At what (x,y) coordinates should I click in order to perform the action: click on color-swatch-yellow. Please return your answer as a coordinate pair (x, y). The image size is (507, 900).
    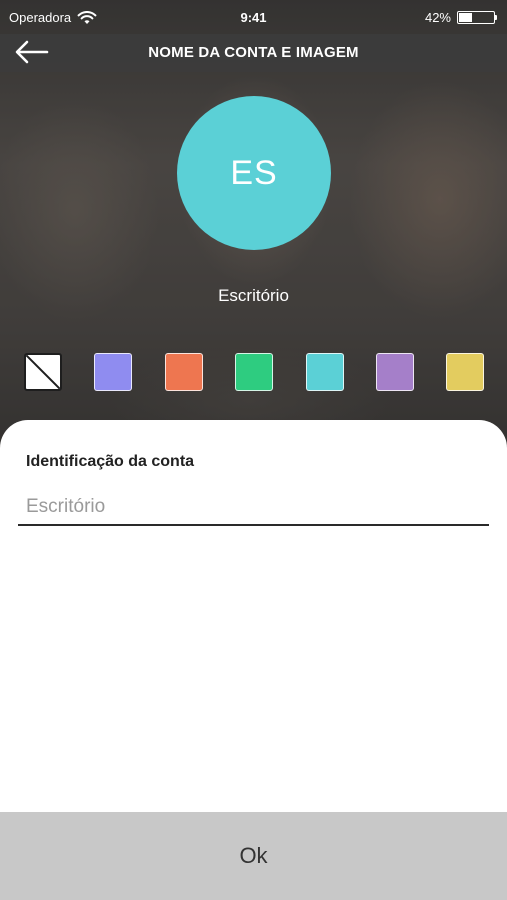
    Looking at the image, I should click on (465, 372).